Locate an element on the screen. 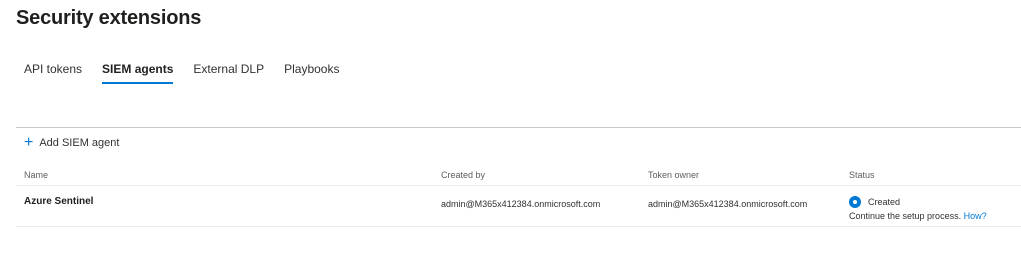 The height and width of the screenshot is (274, 1021). tab-api-tokens: API tokens is located at coordinates (53, 73).